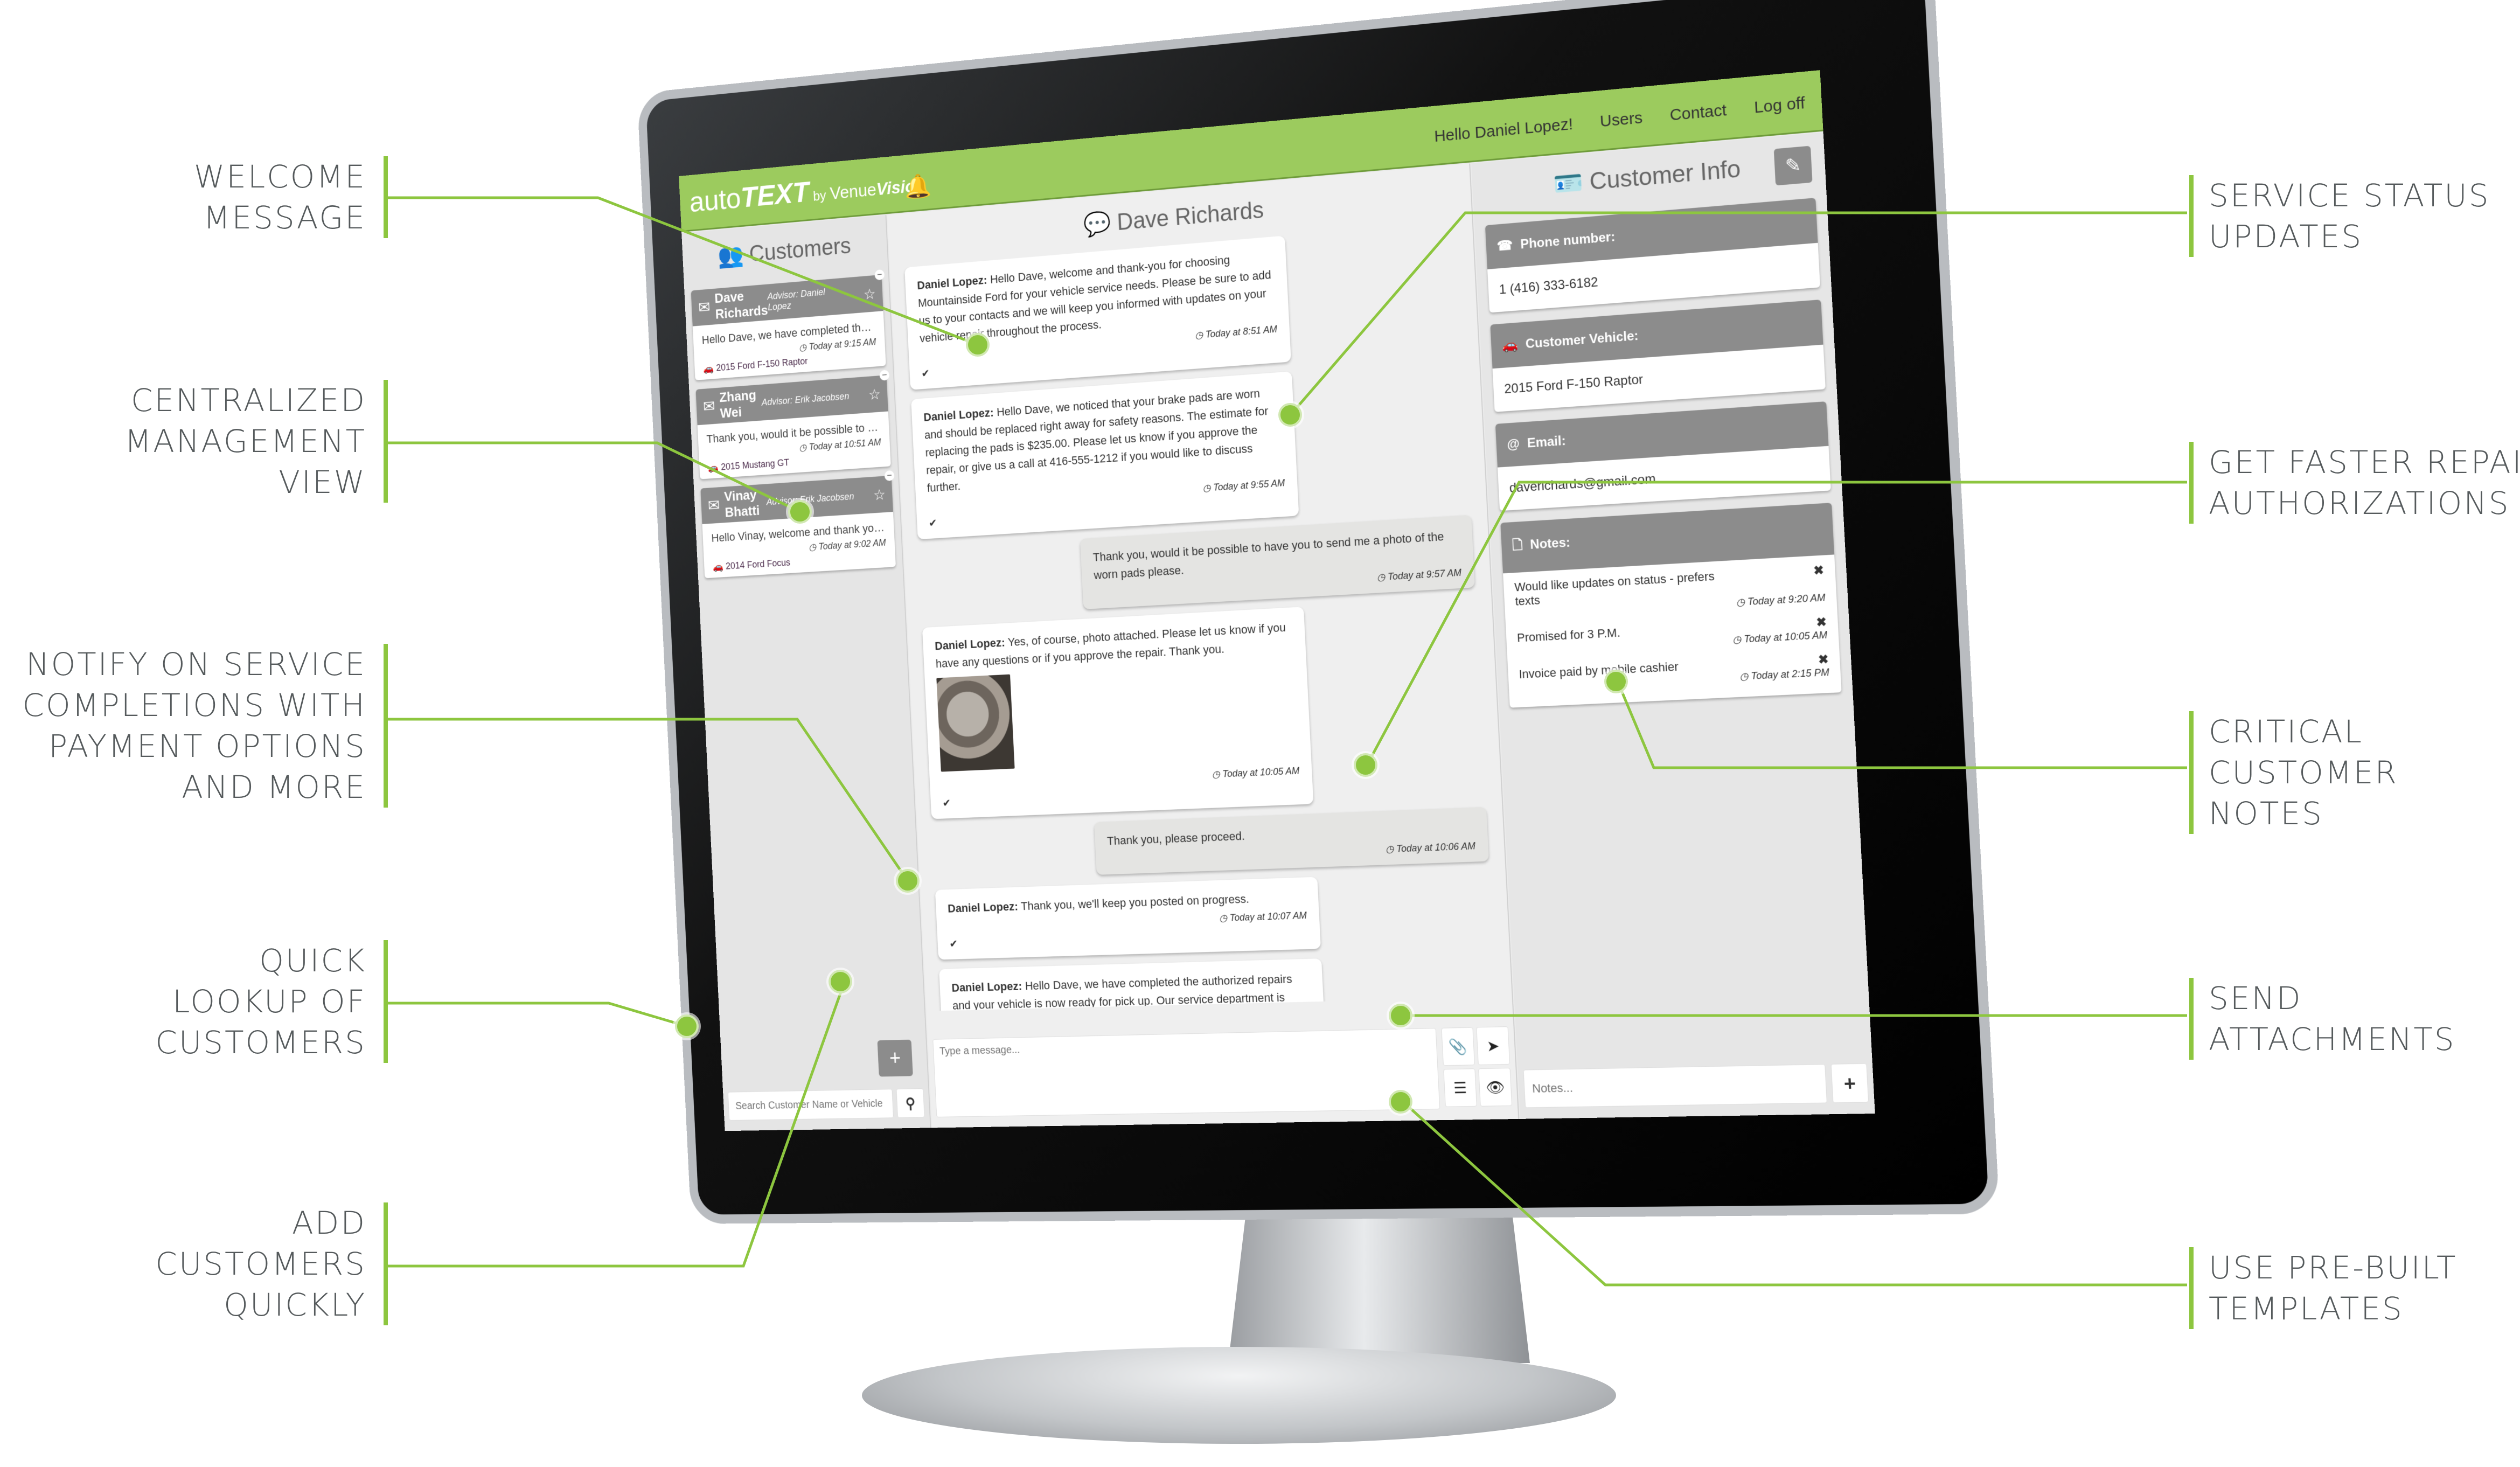 This screenshot has height=1467, width=2520. Describe the element at coordinates (1550, 543) in the screenshot. I see `notes-label: Notes:` at that location.